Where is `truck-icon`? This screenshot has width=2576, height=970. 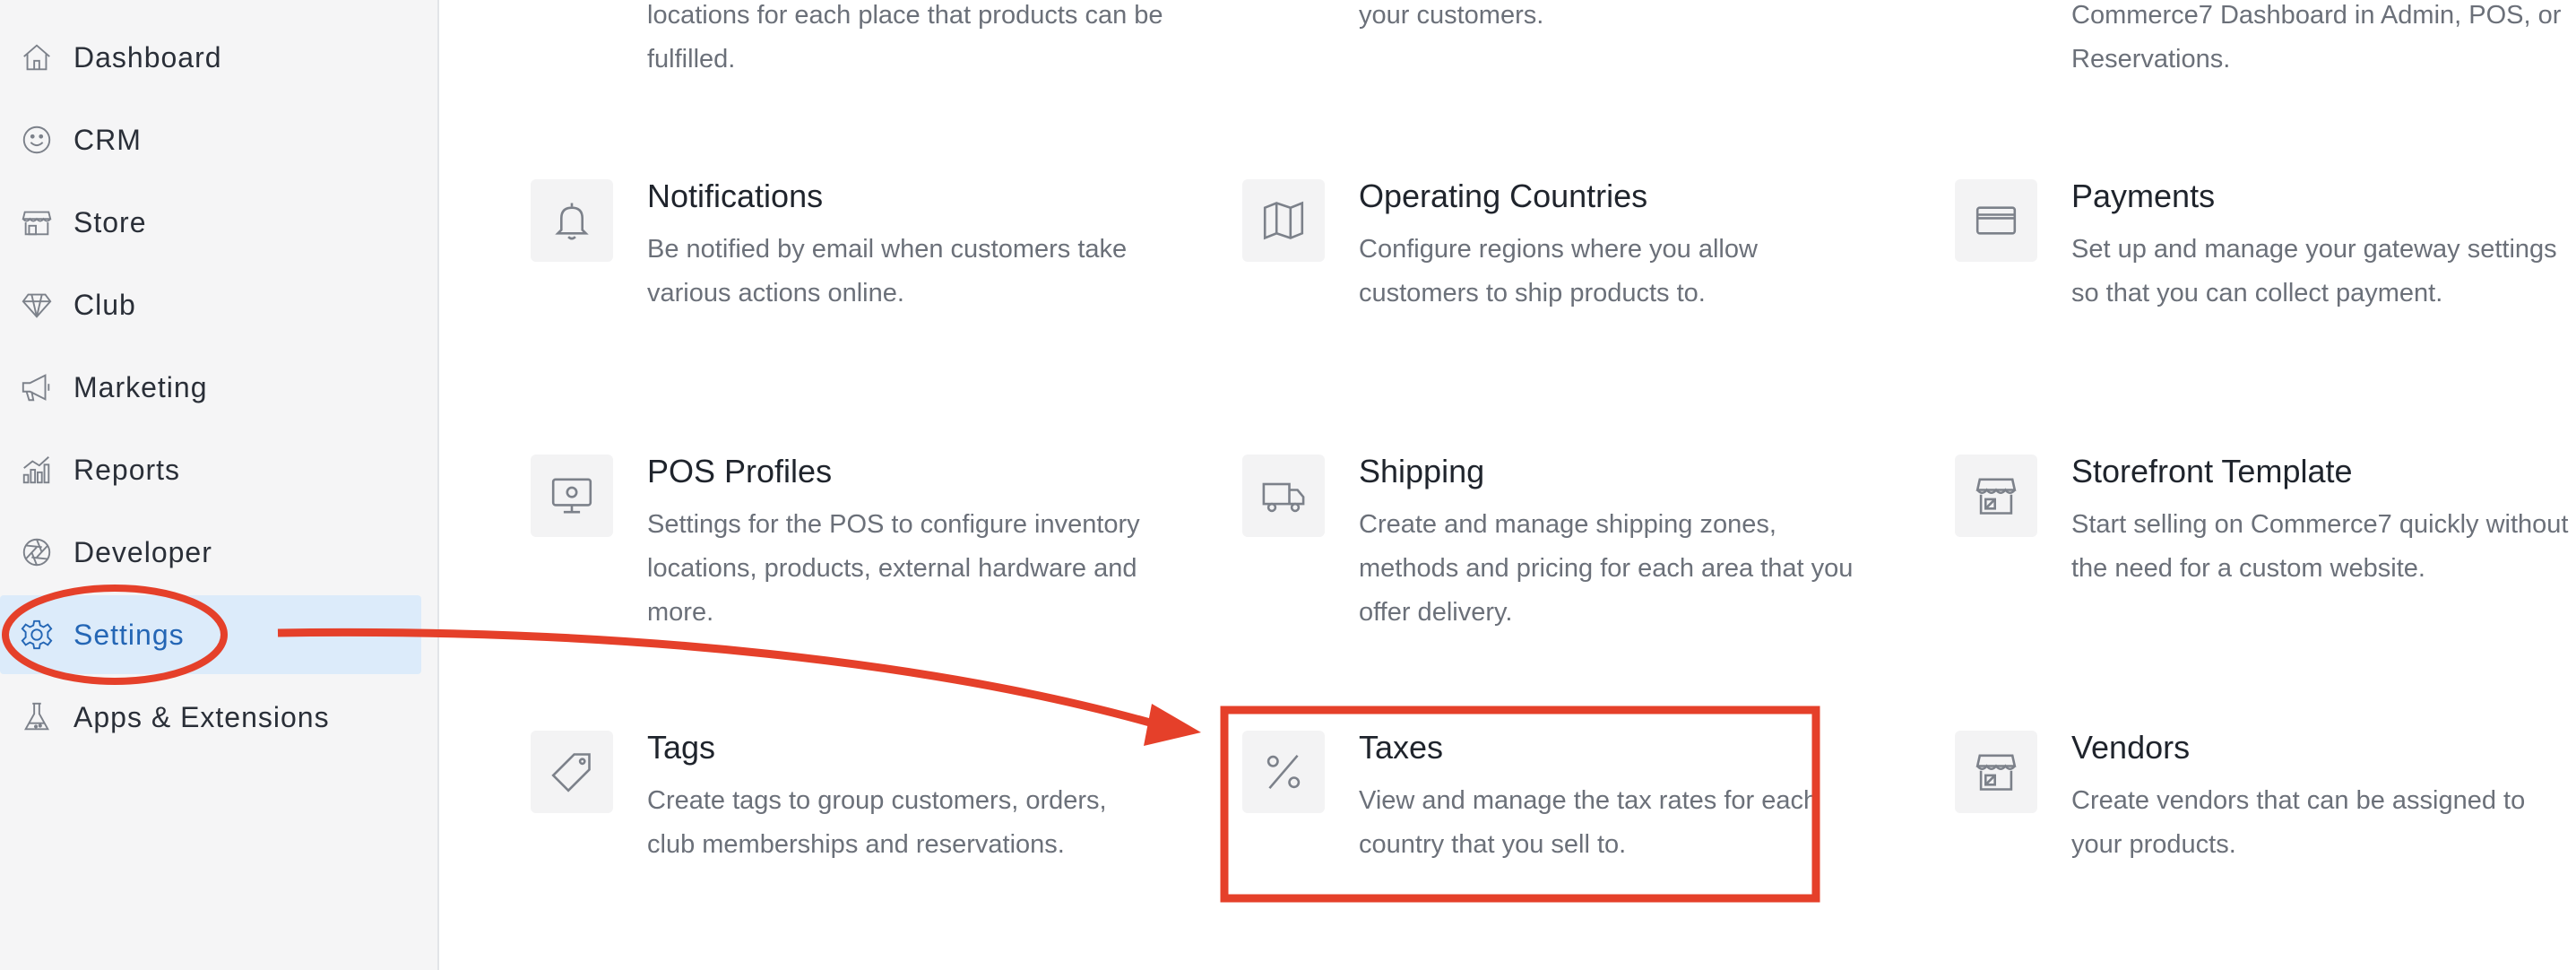 truck-icon is located at coordinates (1283, 496).